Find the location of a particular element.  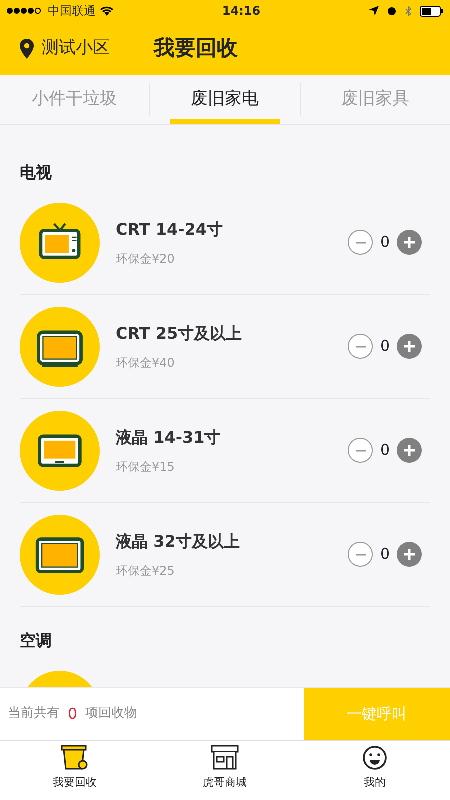

item-name: CRT 14-24寸 is located at coordinates (170, 229).